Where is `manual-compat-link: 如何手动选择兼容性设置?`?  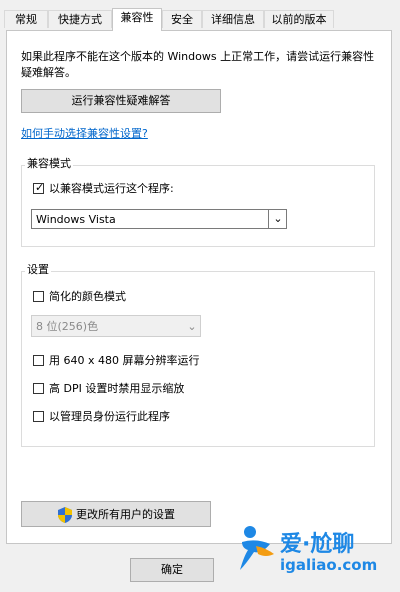 manual-compat-link: 如何手动选择兼容性设置? is located at coordinates (84, 133).